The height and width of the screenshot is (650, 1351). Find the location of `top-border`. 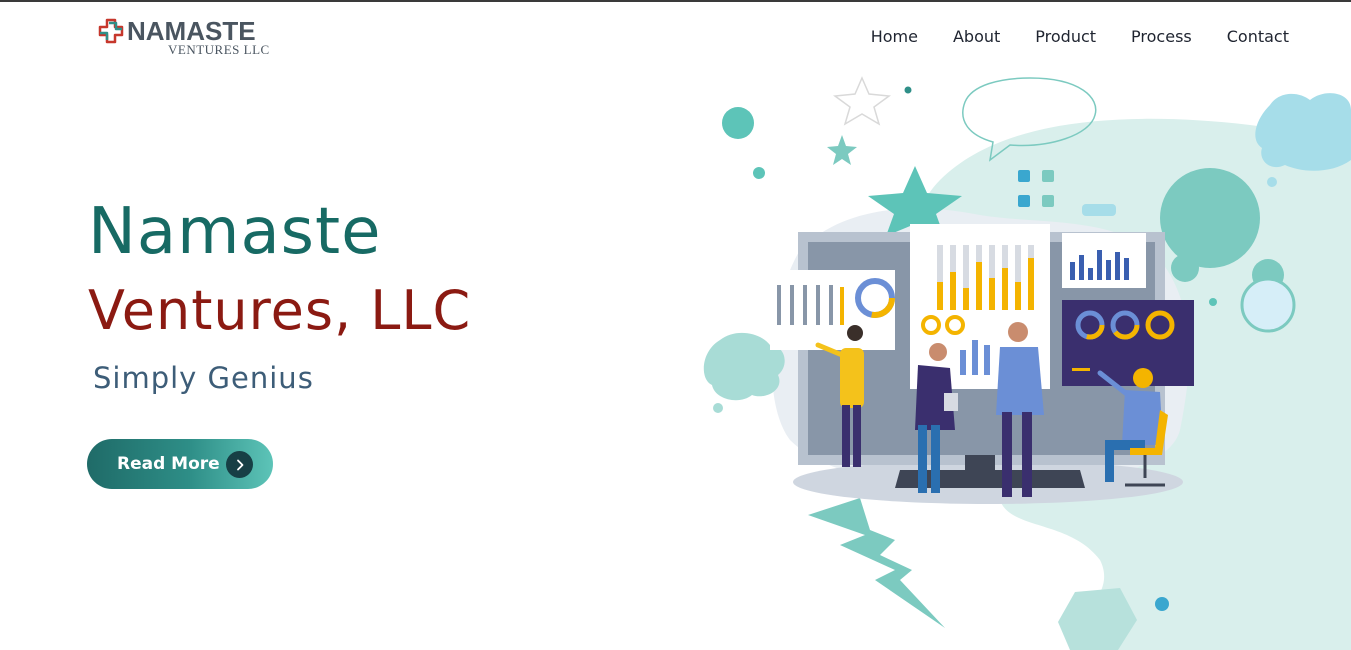

top-border is located at coordinates (675, 1).